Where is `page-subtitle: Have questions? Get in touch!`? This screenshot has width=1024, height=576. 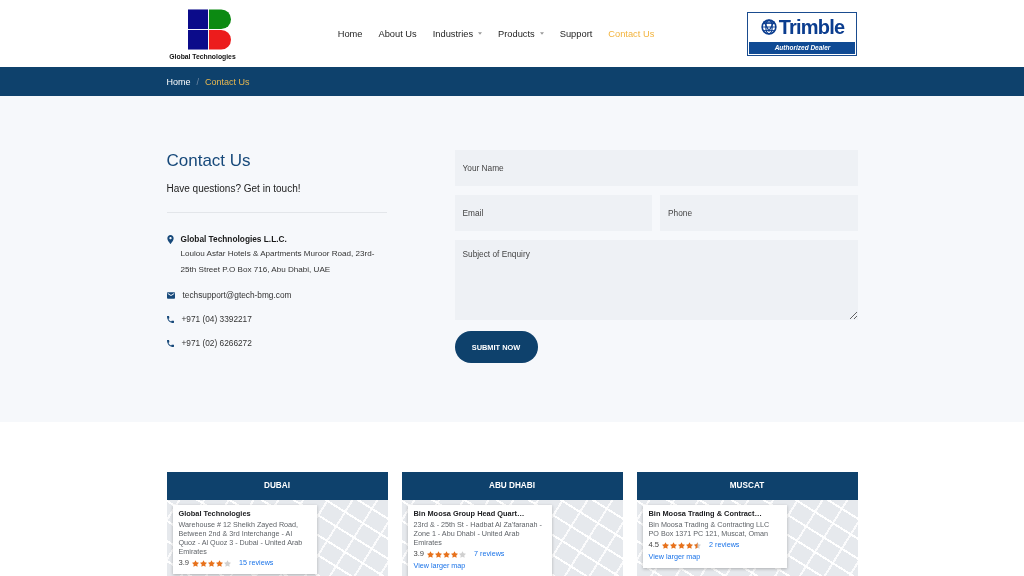
page-subtitle: Have questions? Get in touch! is located at coordinates (234, 188).